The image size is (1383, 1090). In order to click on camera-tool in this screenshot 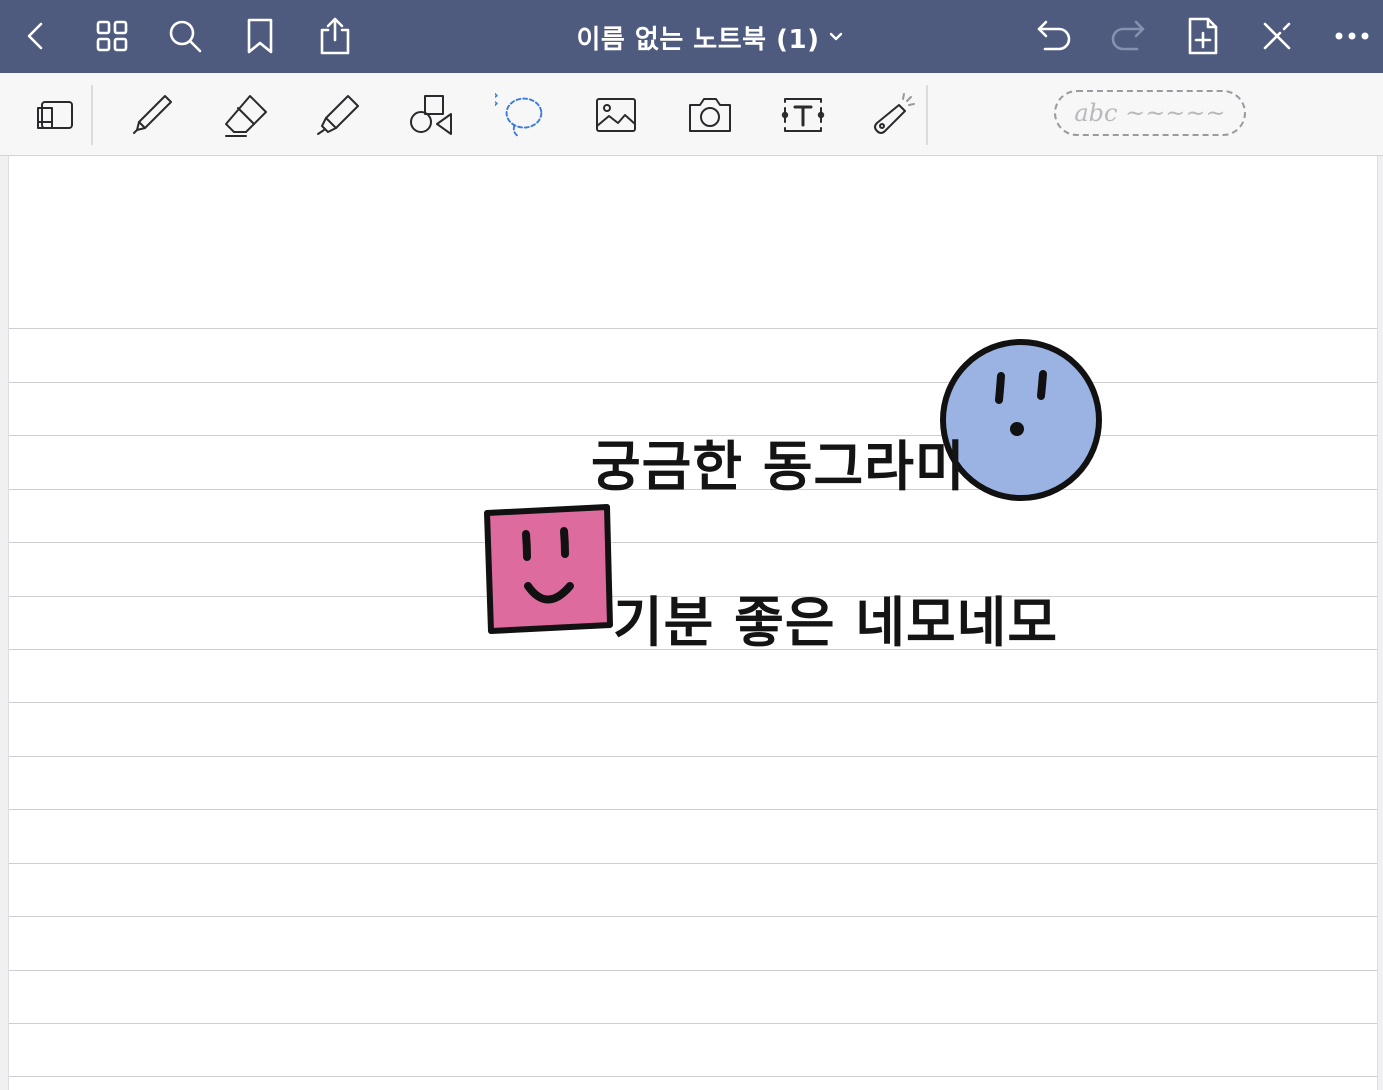, I will do `click(710, 115)`.